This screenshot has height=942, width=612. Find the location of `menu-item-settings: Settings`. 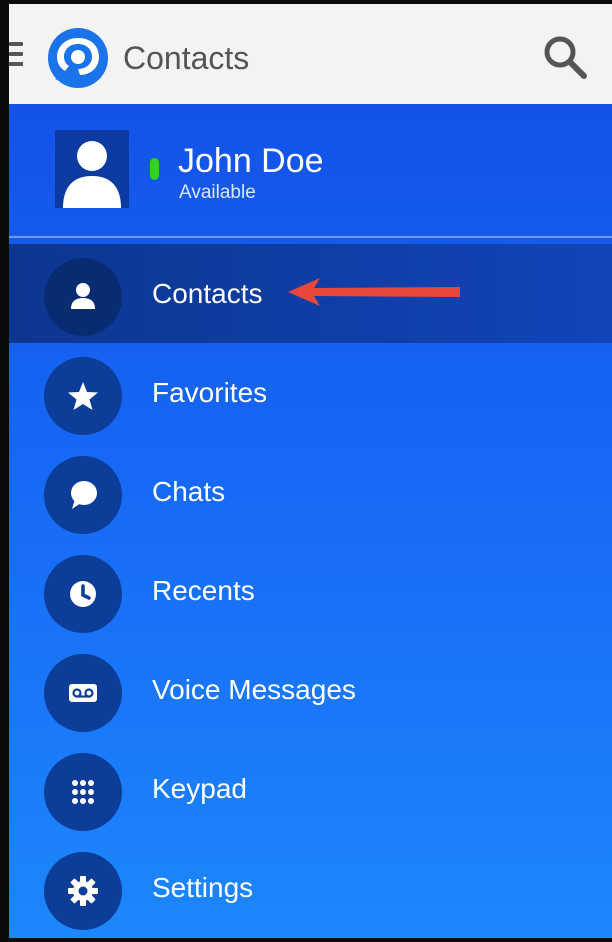

menu-item-settings: Settings is located at coordinates (310, 887).